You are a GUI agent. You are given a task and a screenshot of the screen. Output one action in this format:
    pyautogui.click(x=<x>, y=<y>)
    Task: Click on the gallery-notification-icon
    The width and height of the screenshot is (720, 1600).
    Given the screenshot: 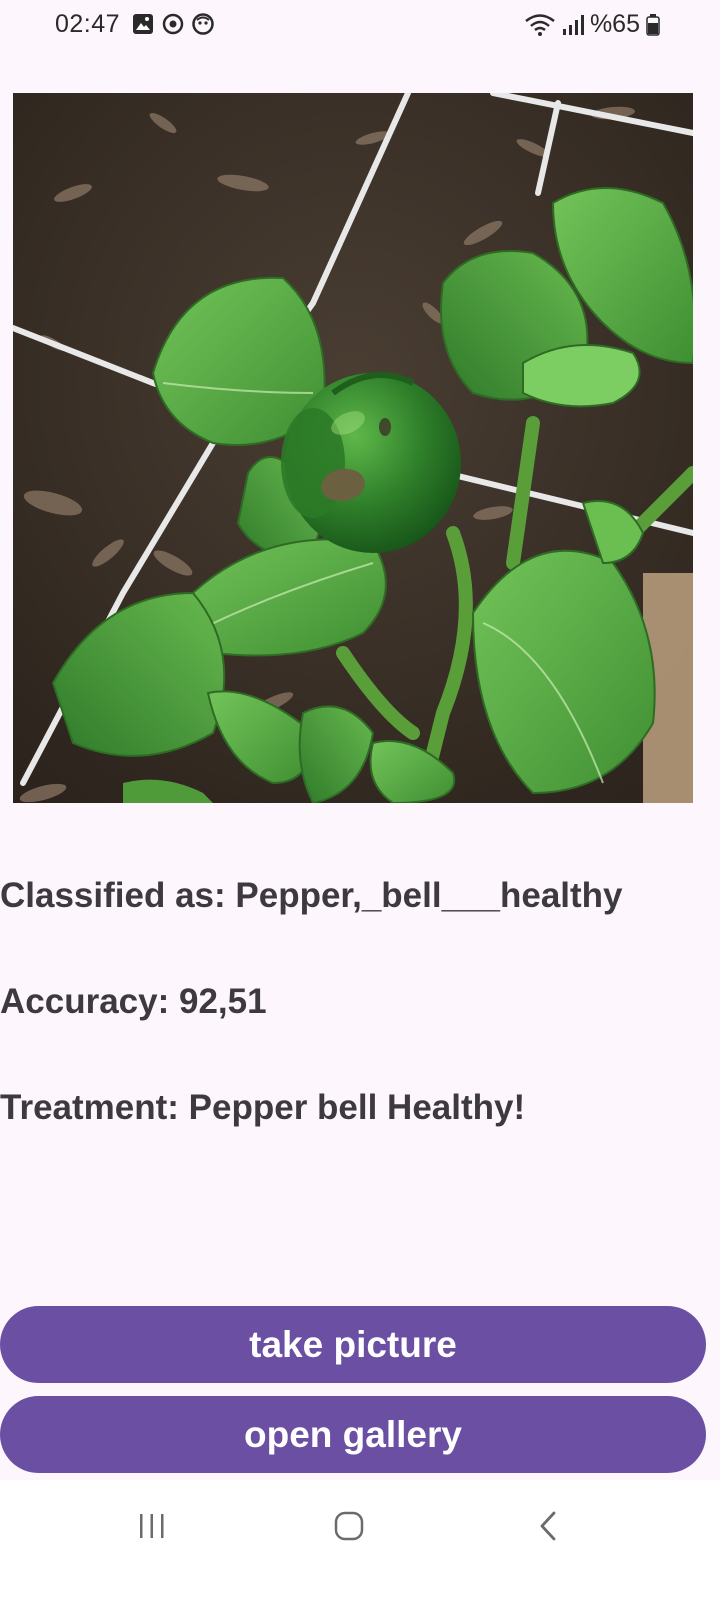 What is the action you would take?
    pyautogui.click(x=143, y=24)
    